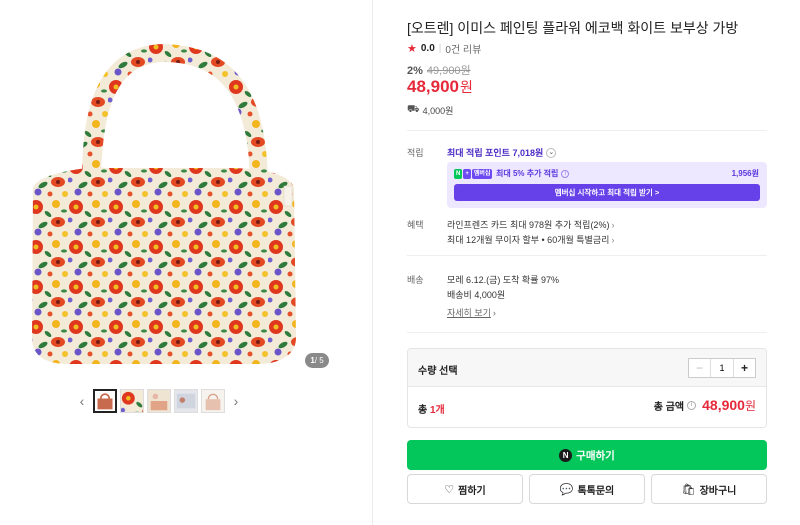  Describe the element at coordinates (551, 152) in the screenshot. I see `chevron-down-icon: ⌄` at that location.